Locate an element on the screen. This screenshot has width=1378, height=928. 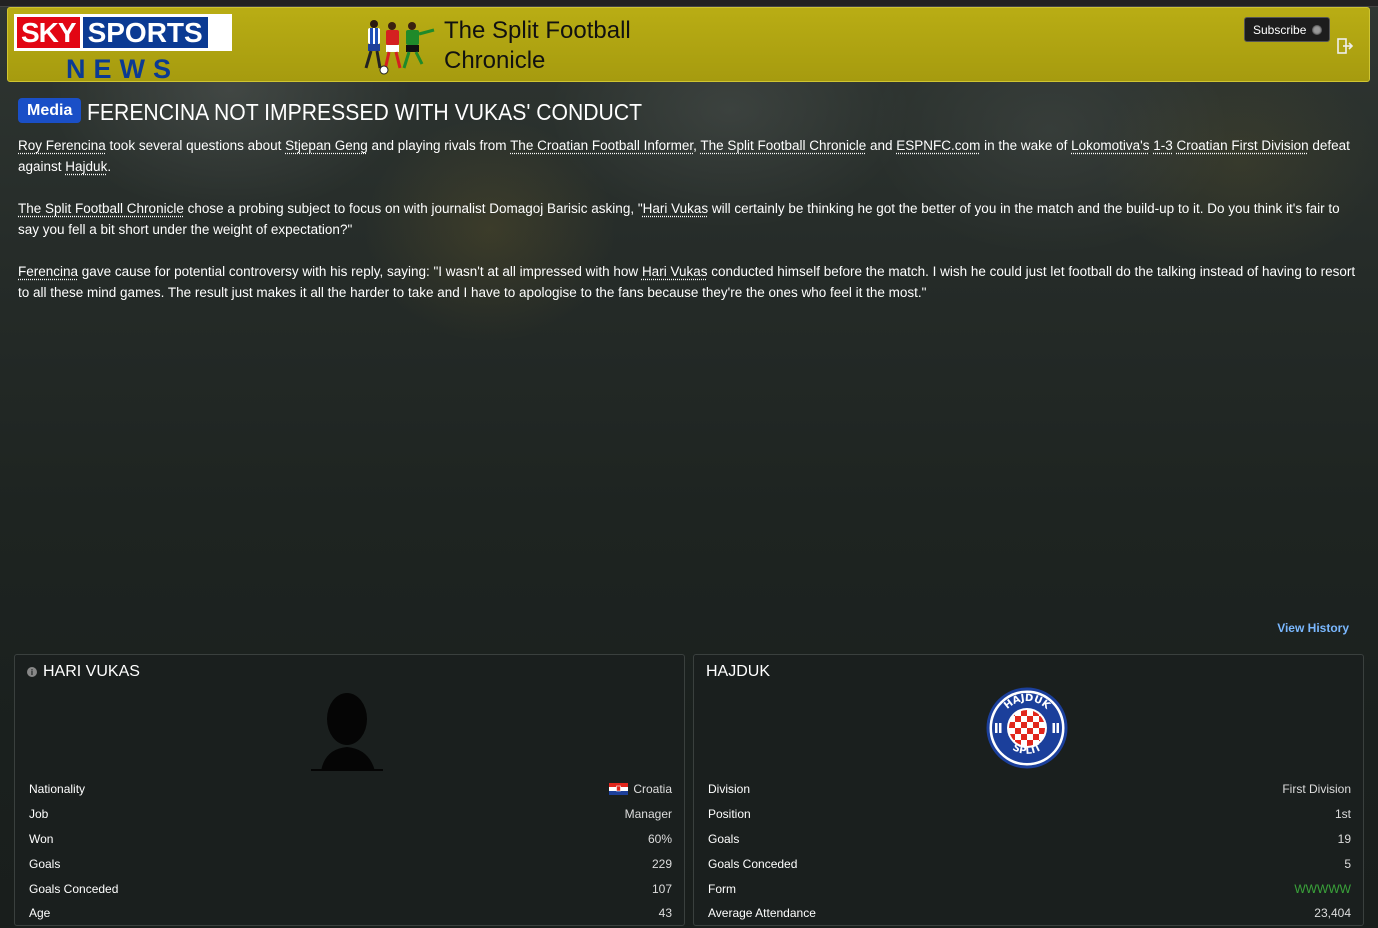
nationality-value: Croatia is located at coordinates (640, 789).